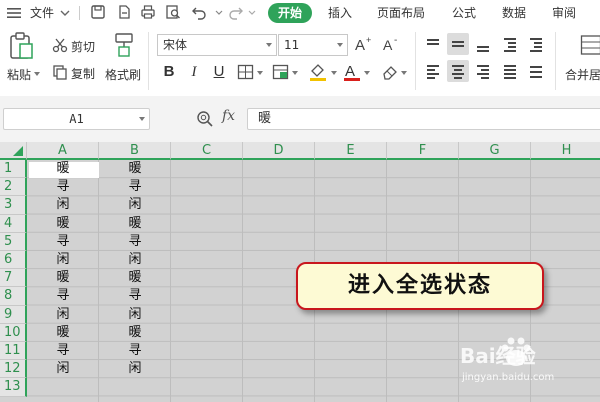  Describe the element at coordinates (124, 45) in the screenshot. I see `format-painter-icon` at that location.